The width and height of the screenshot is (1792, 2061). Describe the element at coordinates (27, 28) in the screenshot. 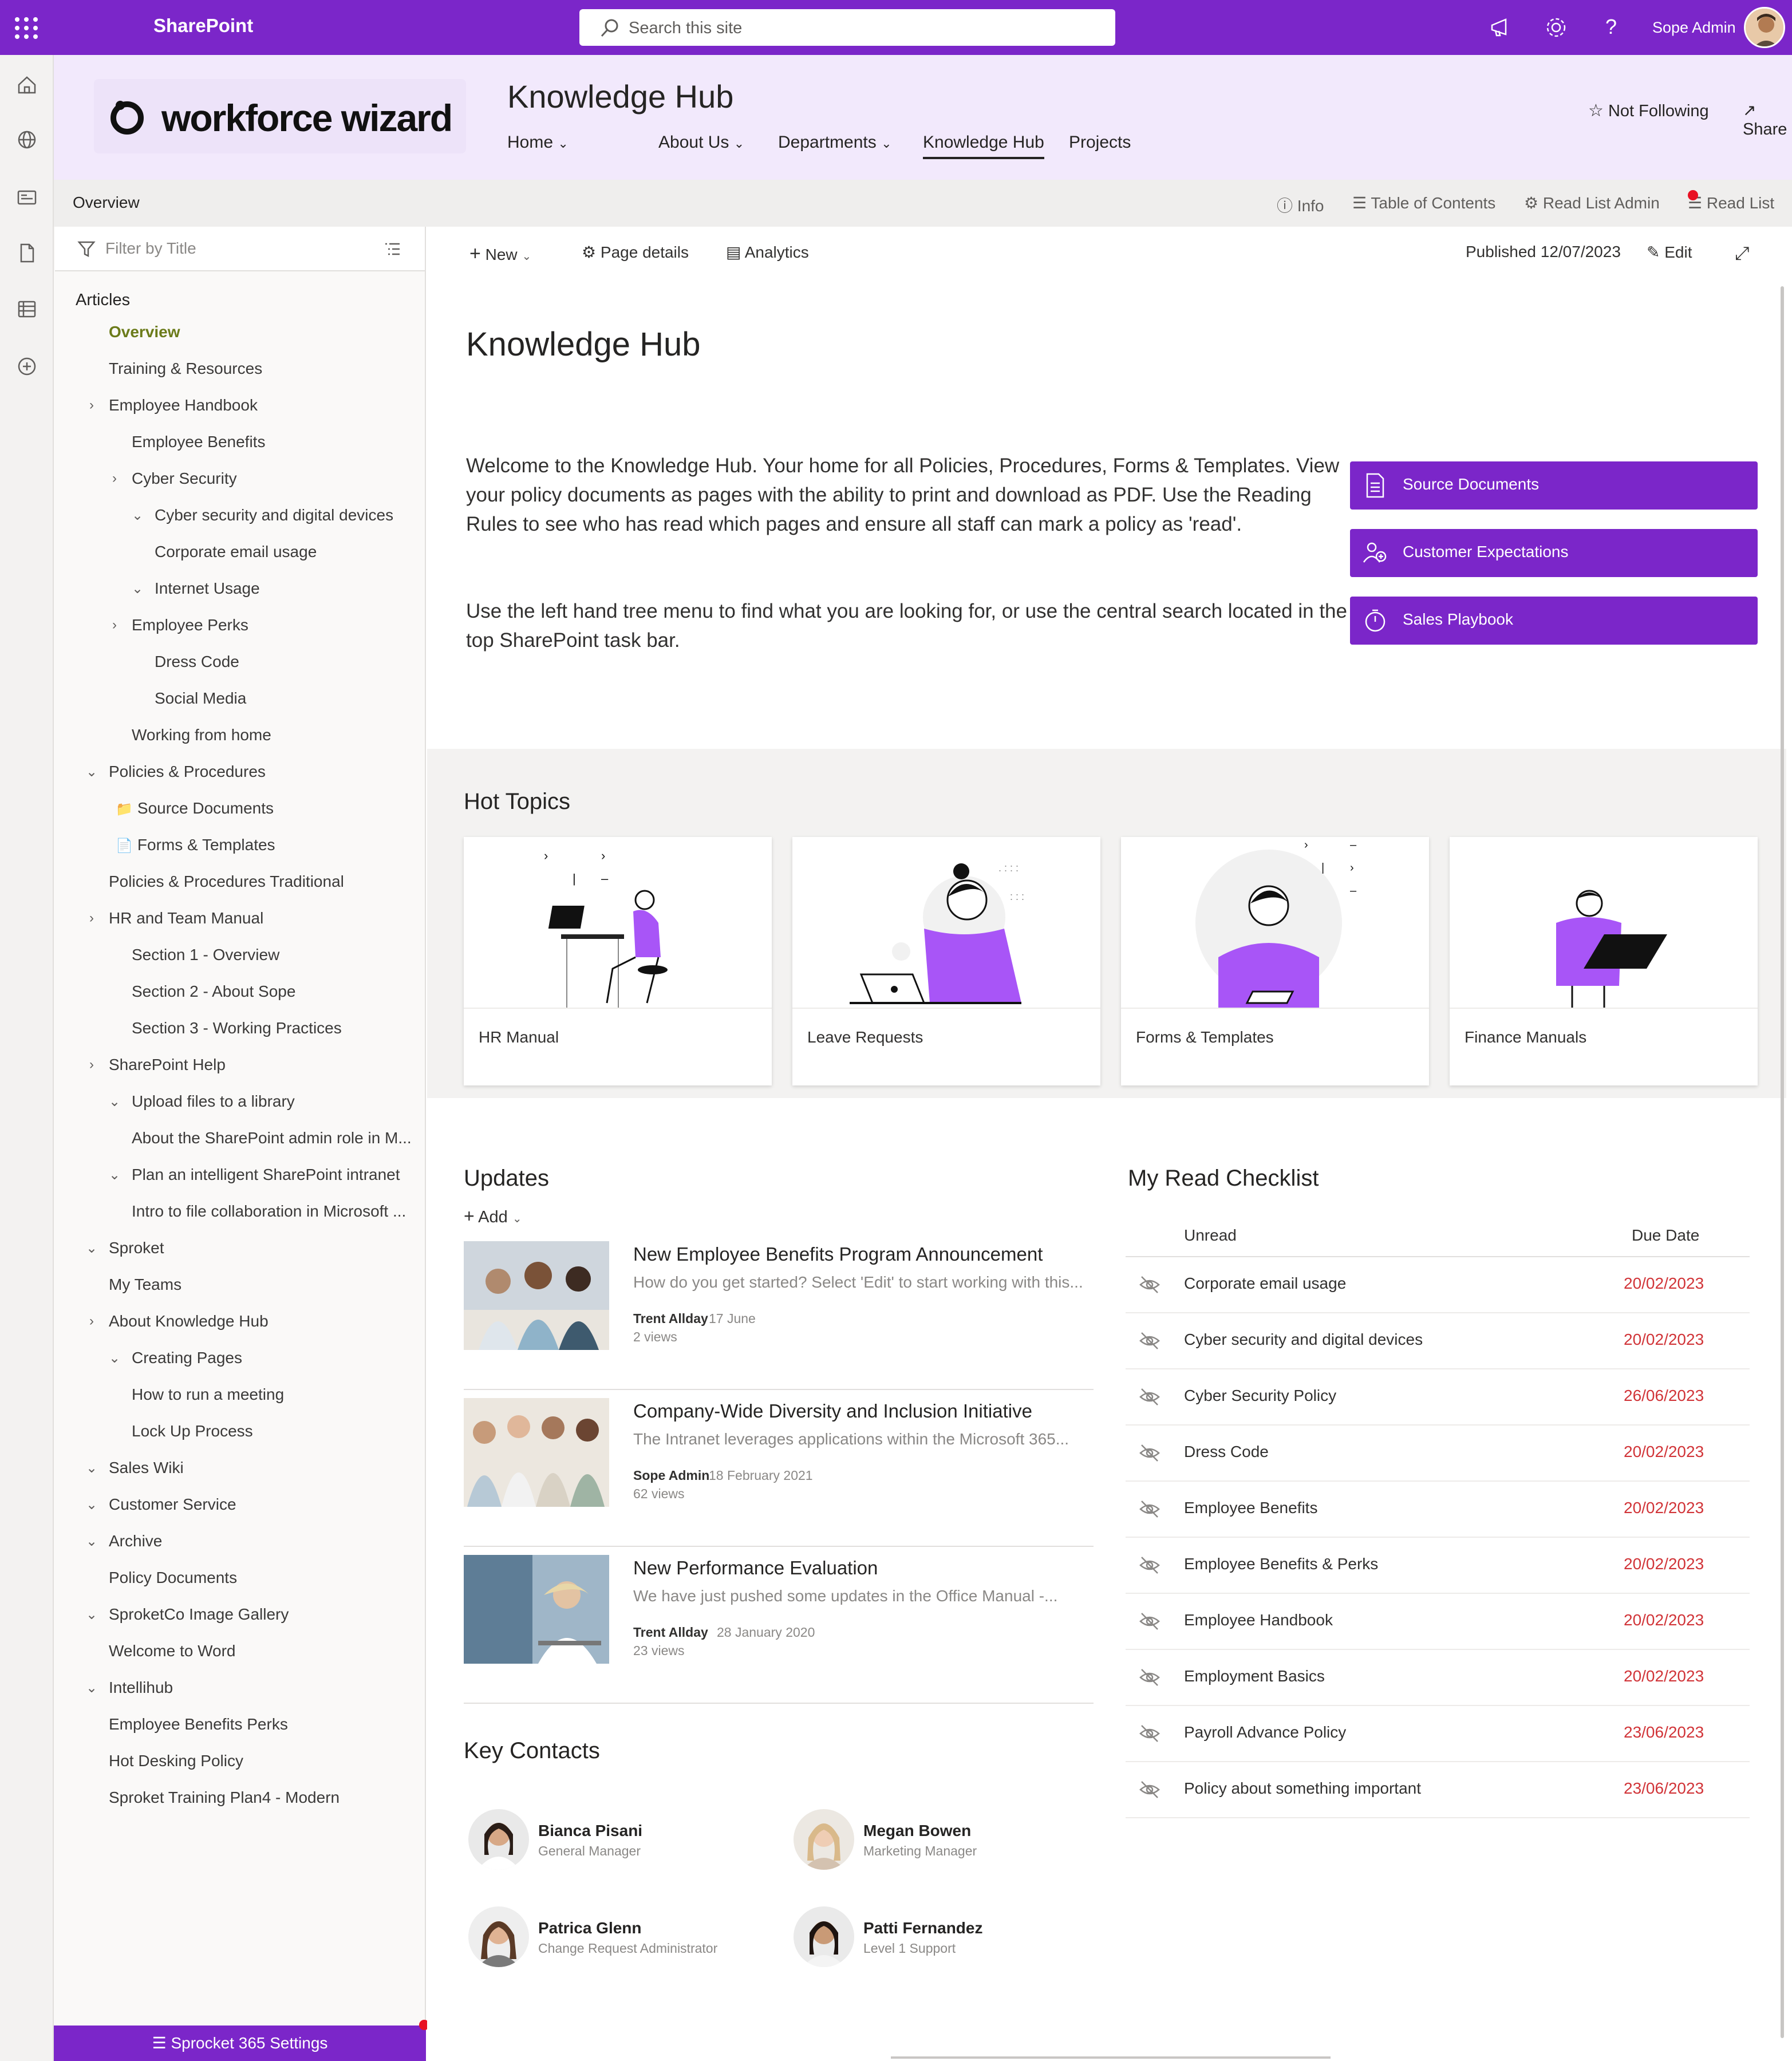

I see `app-launcher-icon` at that location.